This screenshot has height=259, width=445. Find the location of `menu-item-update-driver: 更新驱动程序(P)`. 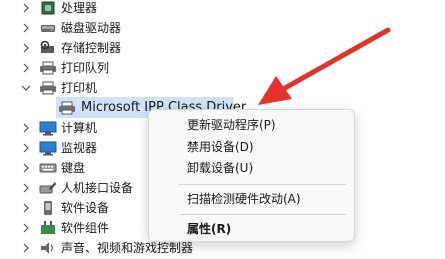

menu-item-update-driver: 更新驱动程序(P) is located at coordinates (231, 125).